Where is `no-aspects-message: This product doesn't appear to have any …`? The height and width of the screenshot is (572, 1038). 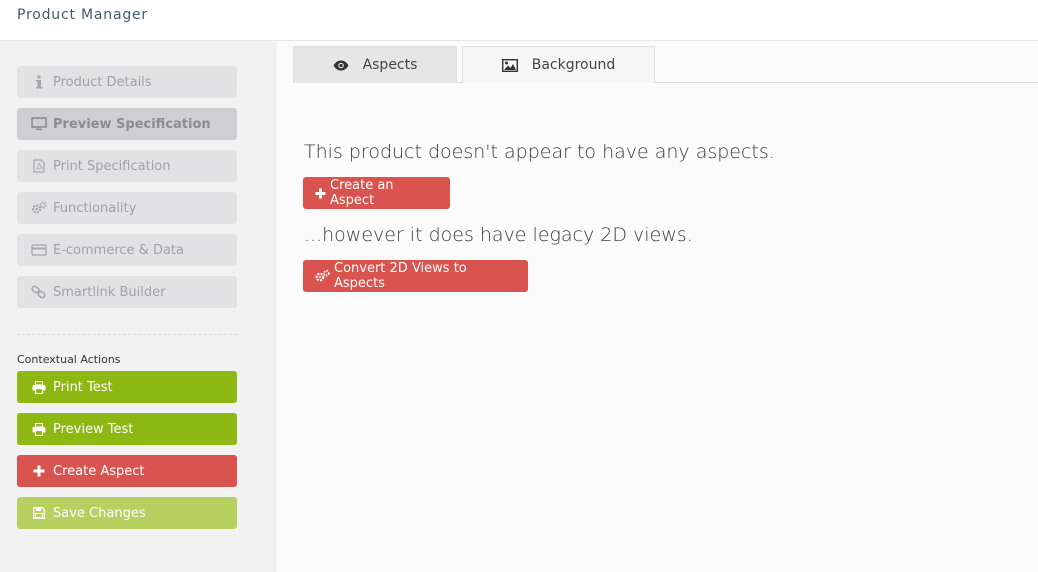
no-aspects-message: This product doesn't appear to have any … is located at coordinates (539, 152).